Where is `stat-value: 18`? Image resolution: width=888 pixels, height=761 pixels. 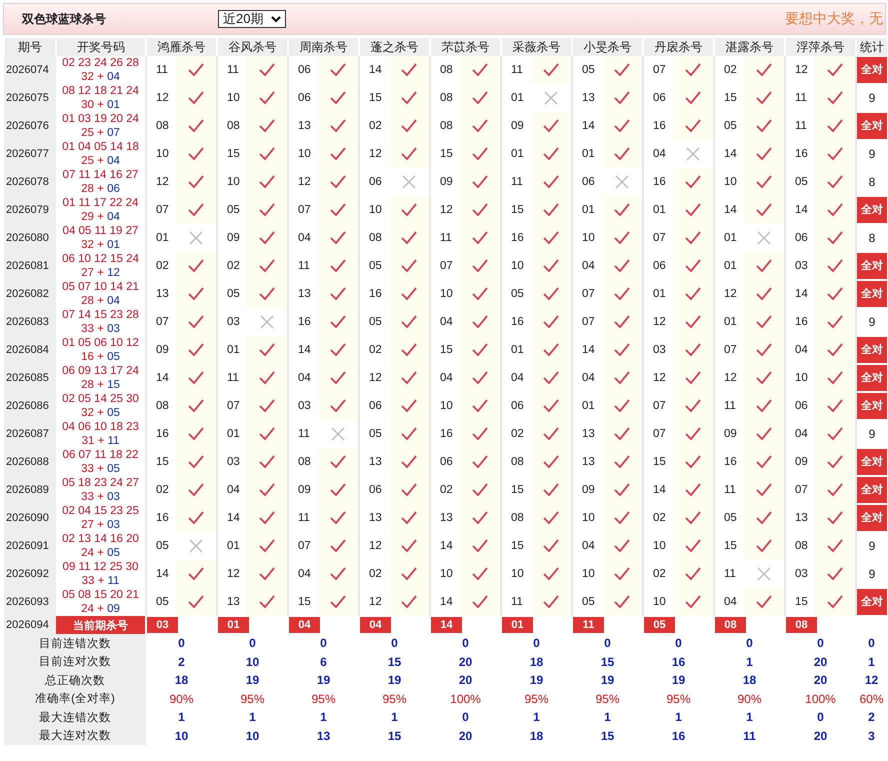
stat-value: 18 is located at coordinates (536, 736).